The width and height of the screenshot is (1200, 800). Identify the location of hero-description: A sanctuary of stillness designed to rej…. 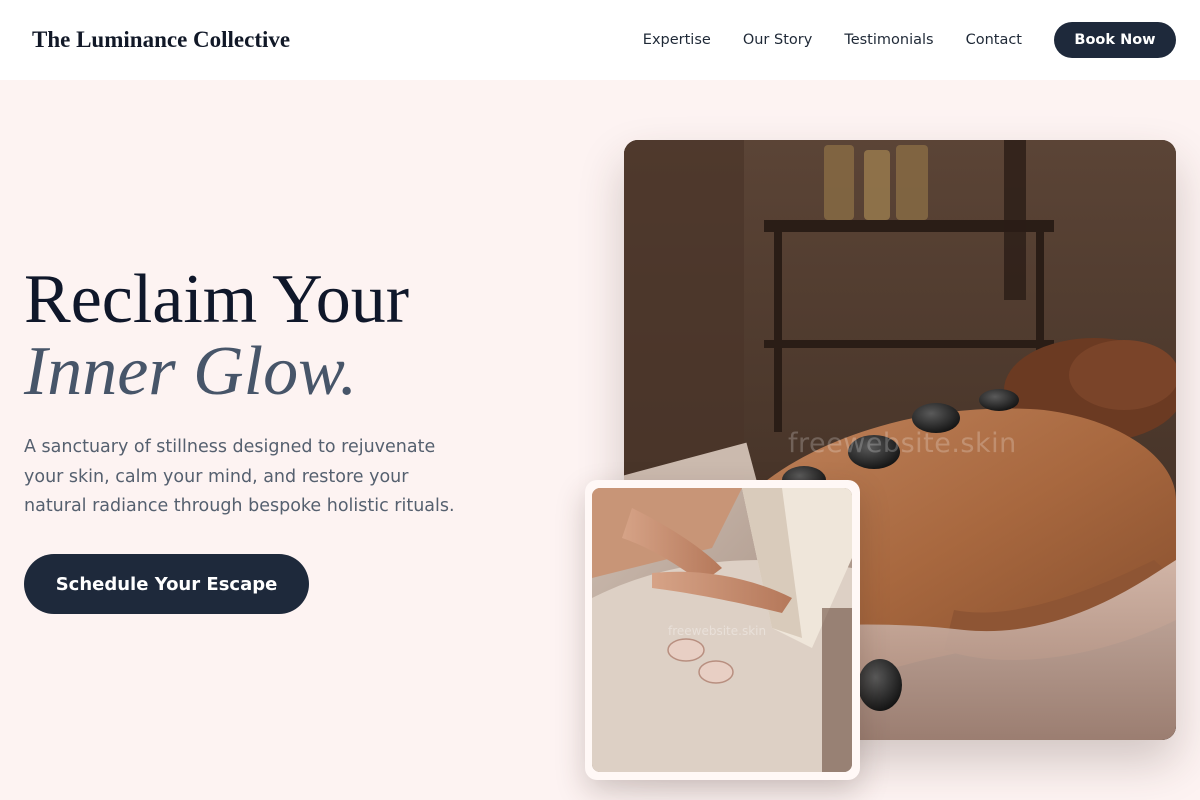
(239, 476).